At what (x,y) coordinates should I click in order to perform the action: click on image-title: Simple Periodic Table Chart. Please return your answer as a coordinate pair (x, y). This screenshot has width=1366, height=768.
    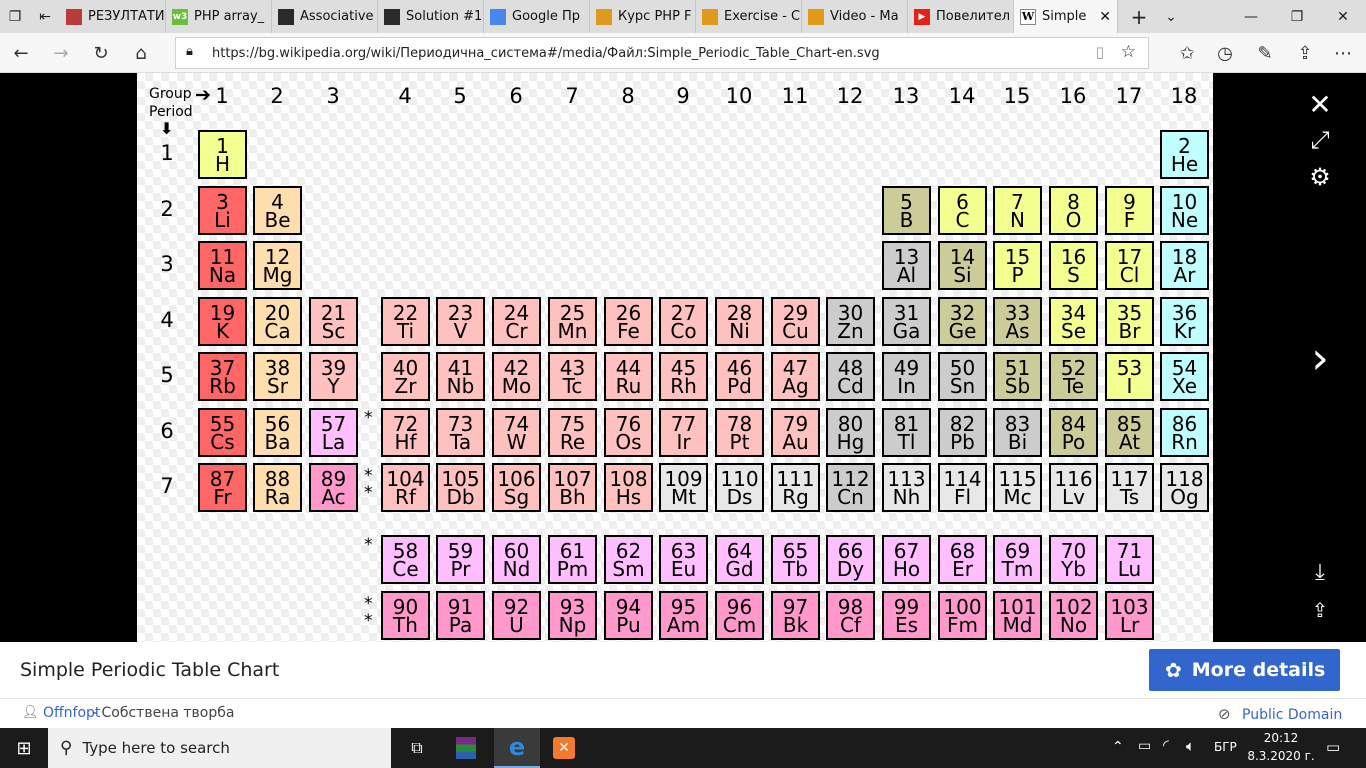
    Looking at the image, I should click on (150, 670).